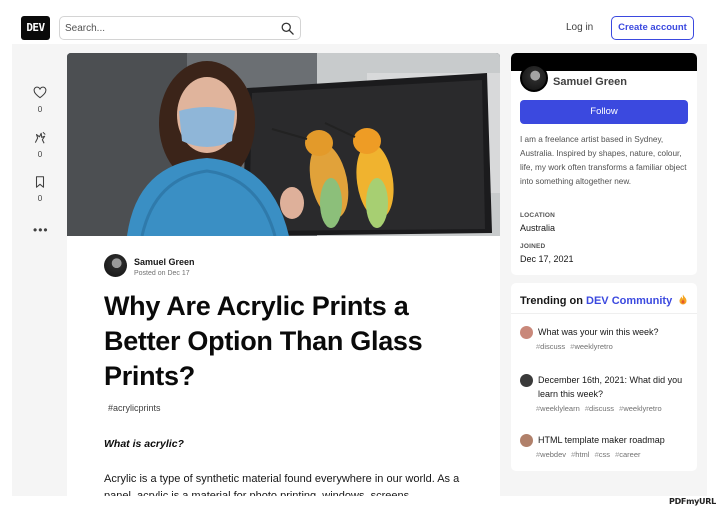 This screenshot has width=719, height=508. What do you see at coordinates (553, 454) in the screenshot?
I see `trending-tag: webdev` at bounding box center [553, 454].